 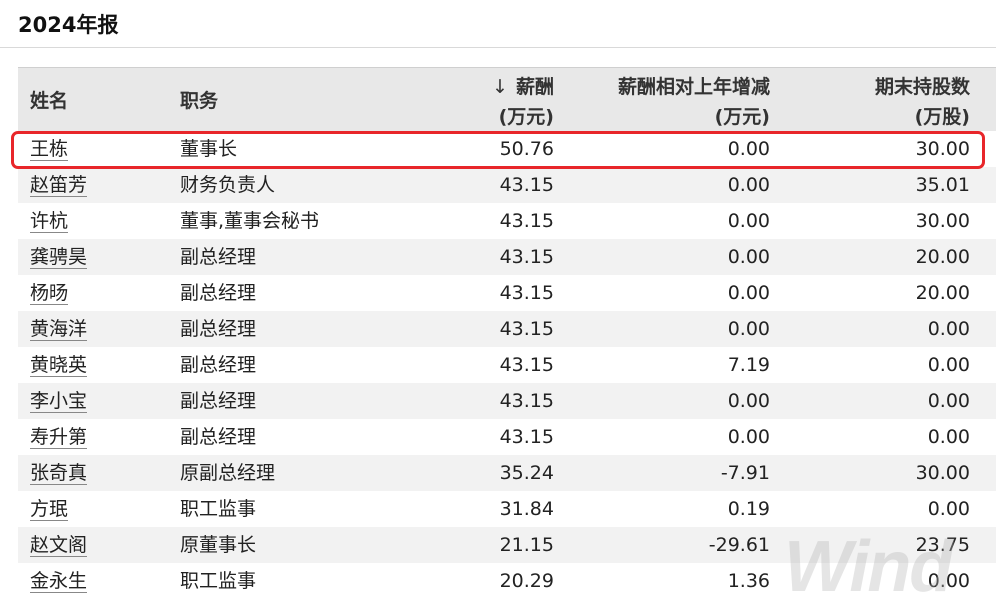 I want to click on name-cell: 黄晓英, so click(x=59, y=365).